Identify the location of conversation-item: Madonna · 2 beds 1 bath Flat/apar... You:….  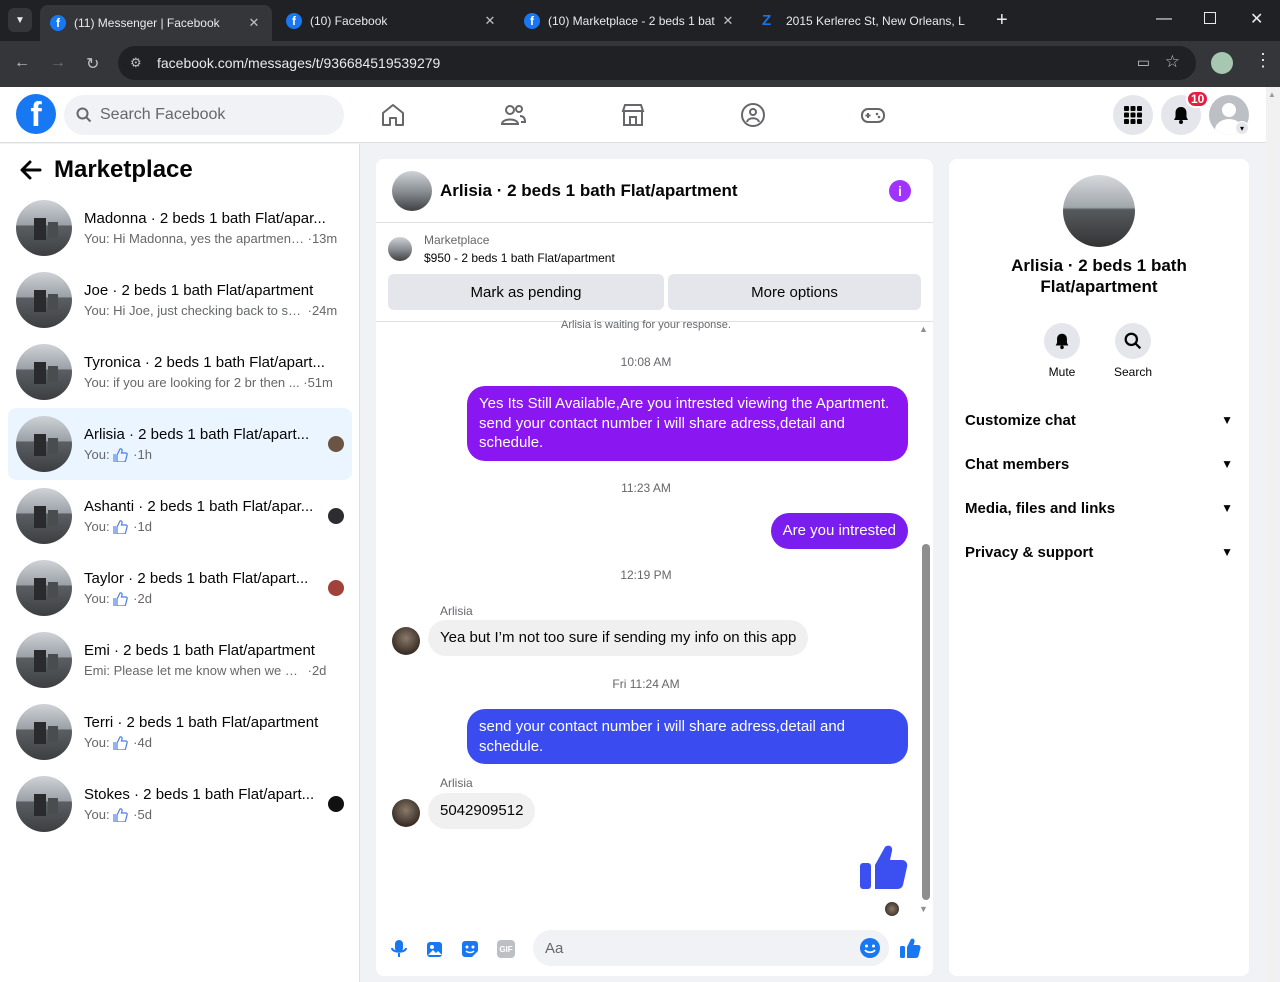
(180, 228).